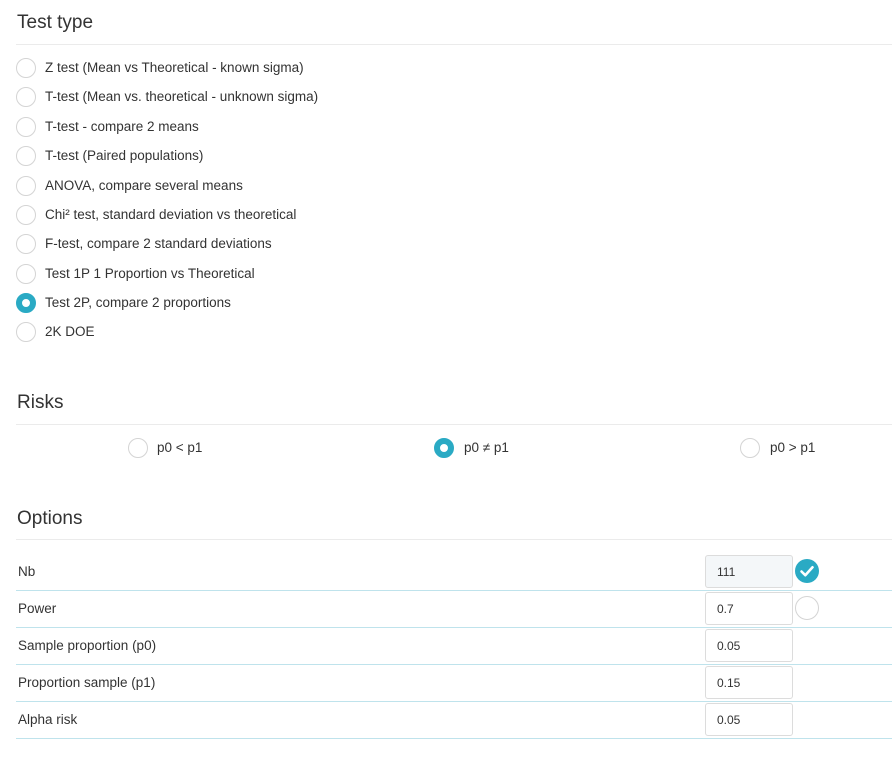  I want to click on test-type-option-label: Test 2P, compare 2 proportions, so click(138, 303).